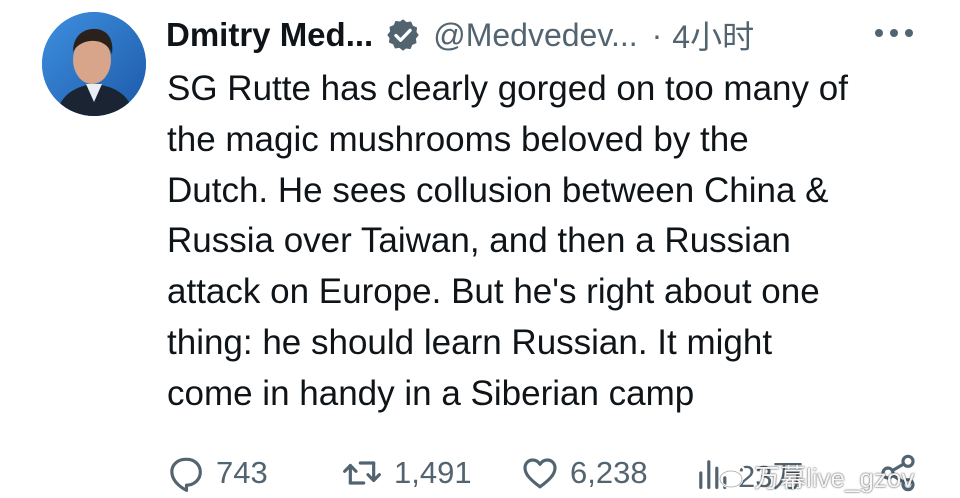 The height and width of the screenshot is (498, 960). What do you see at coordinates (362, 473) in the screenshot?
I see `repost-icon` at bounding box center [362, 473].